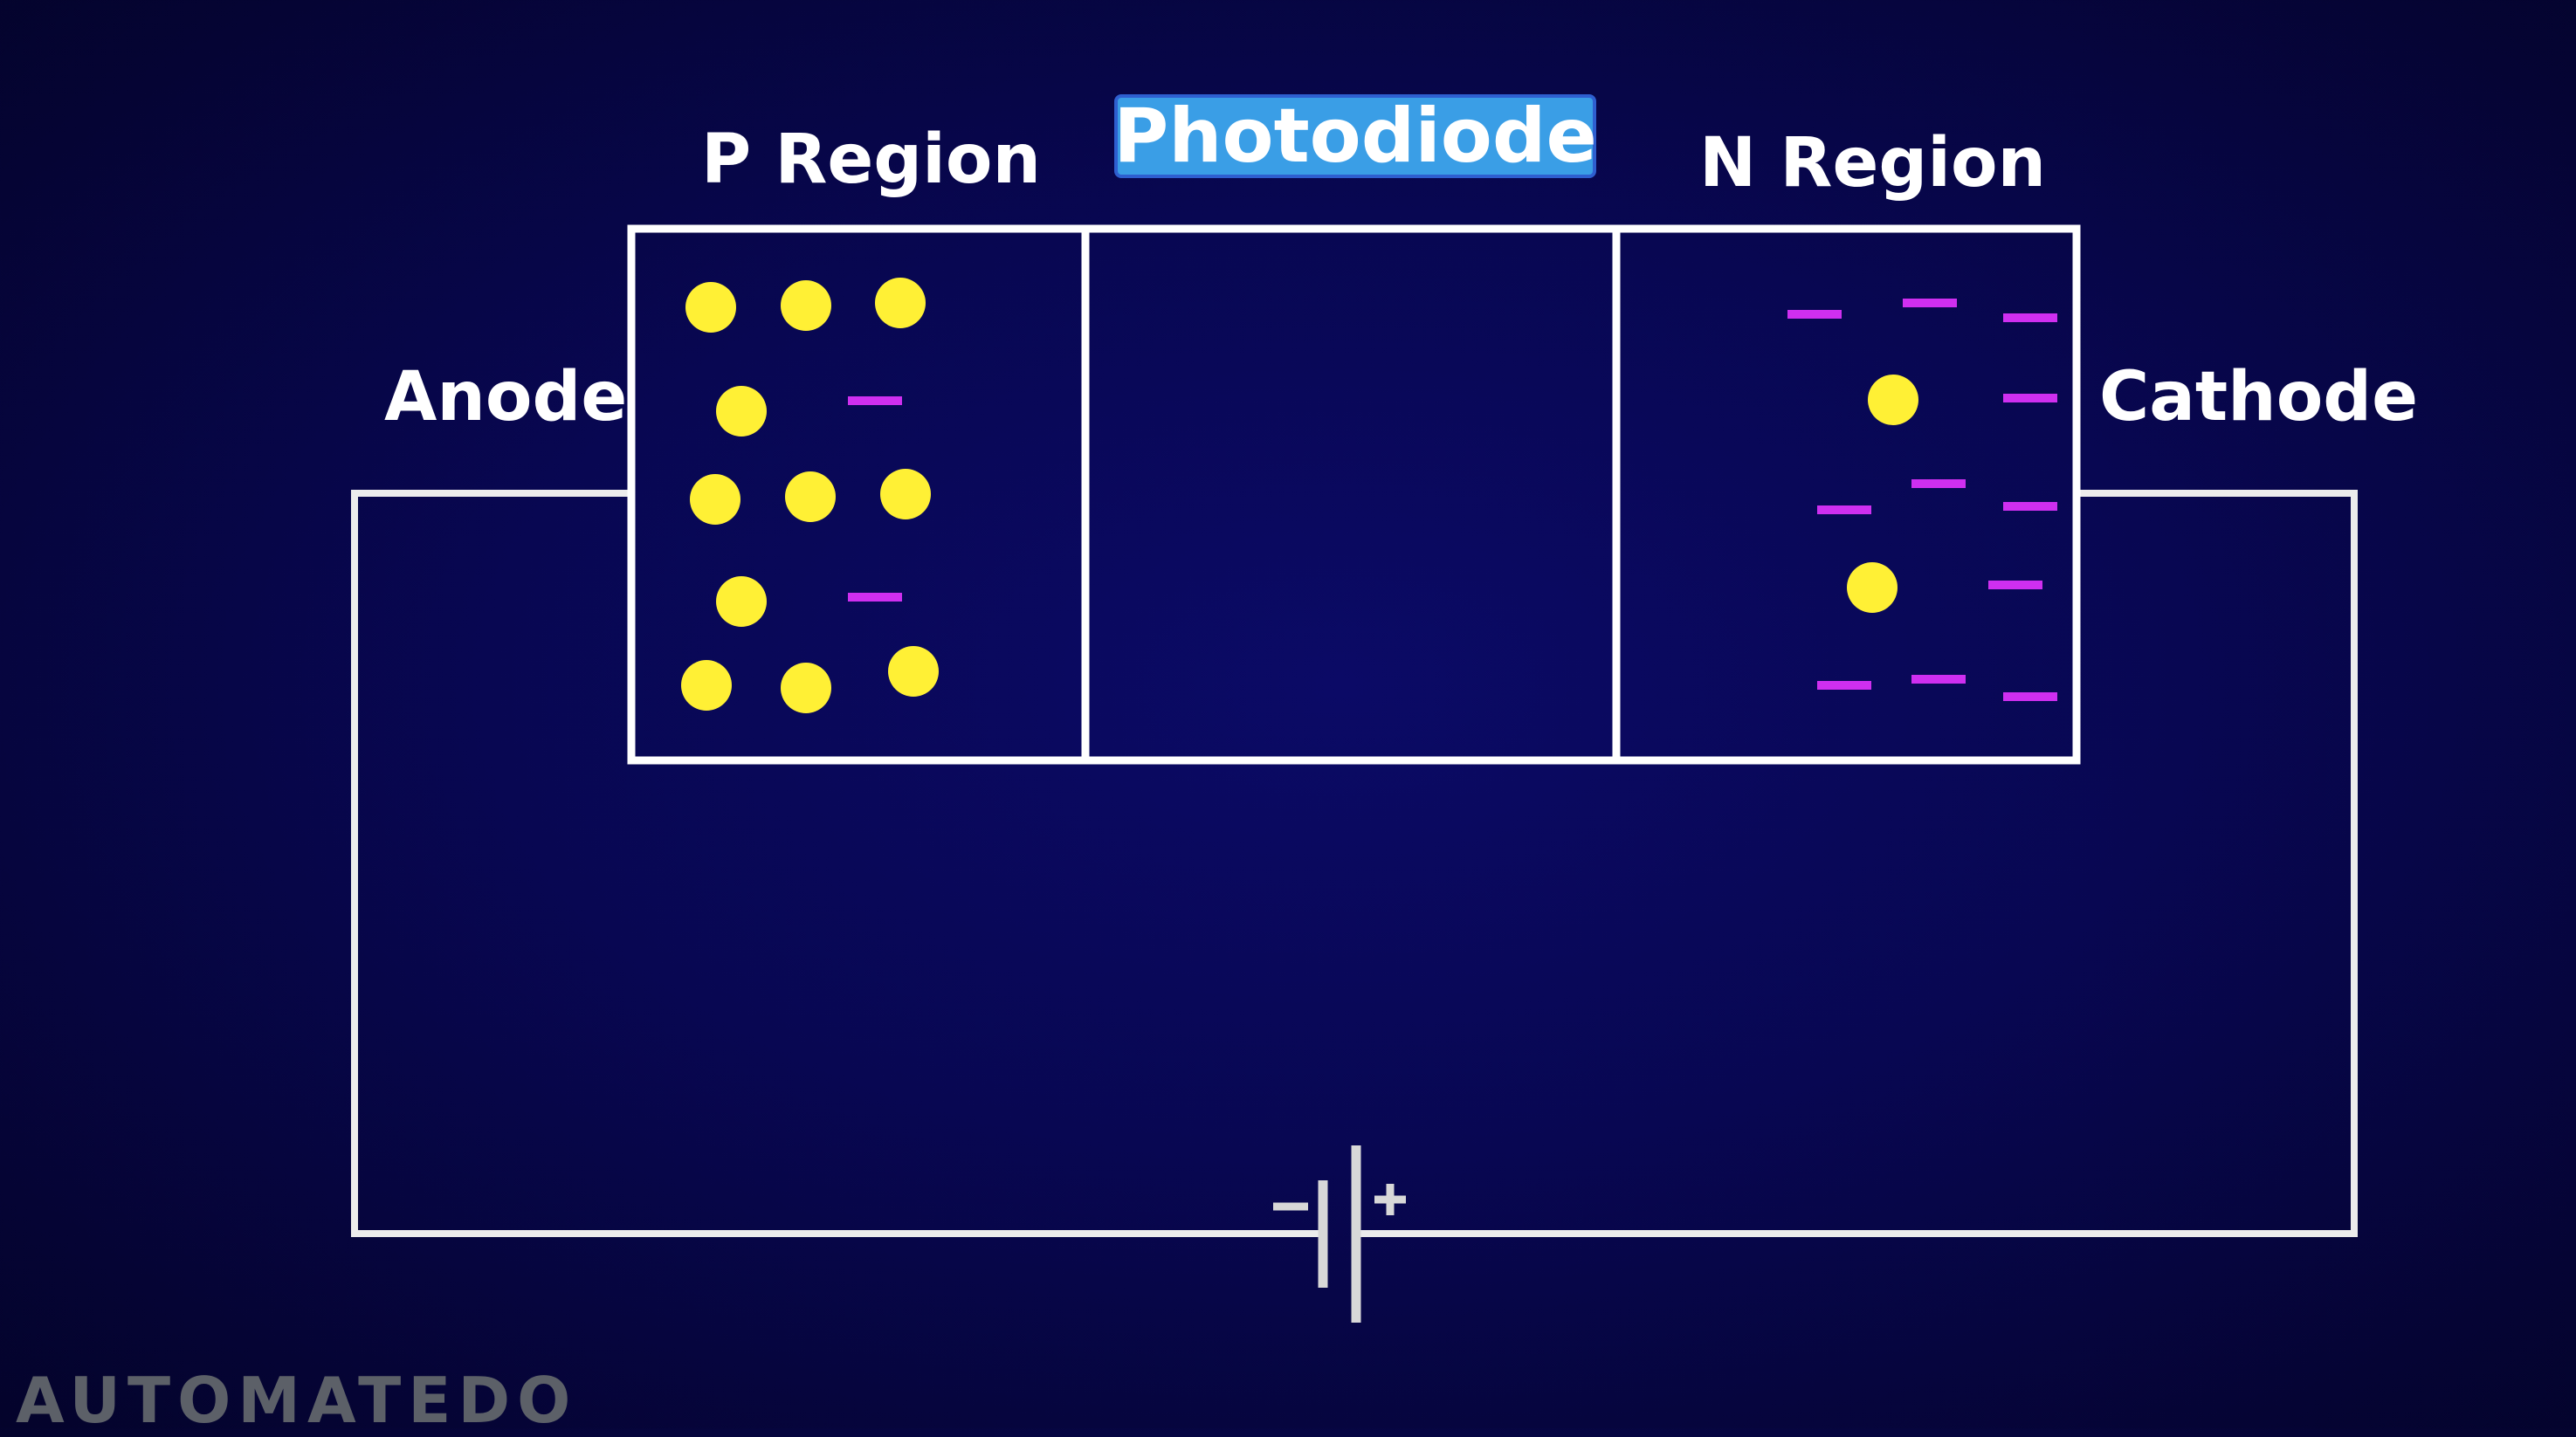  What do you see at coordinates (297, 1401) in the screenshot?
I see `brand-logo: AUTOMATEDO` at bounding box center [297, 1401].